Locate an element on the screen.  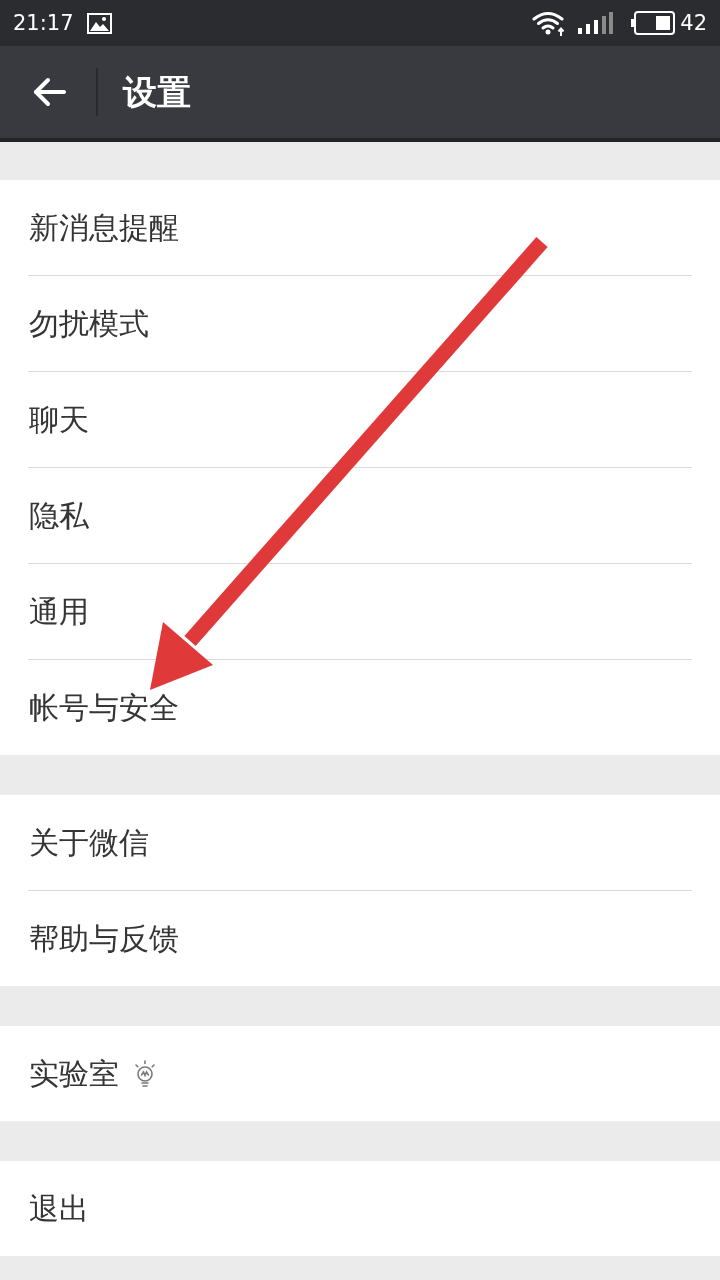
status-time: 21:17 is located at coordinates (43, 23).